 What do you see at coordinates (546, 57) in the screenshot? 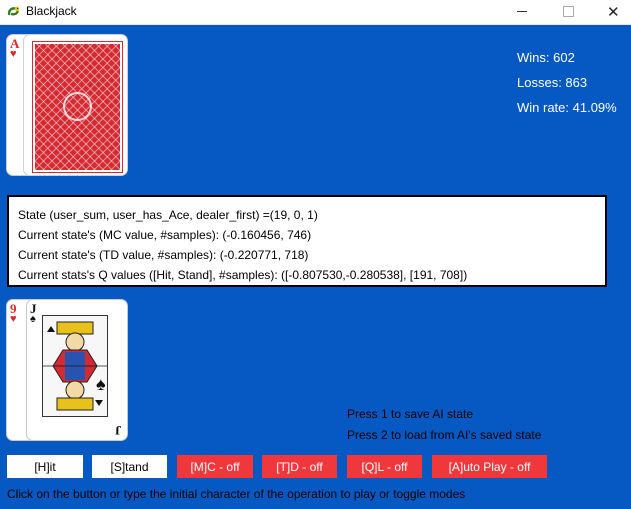
I see `wins-count: Wins: 602` at bounding box center [546, 57].